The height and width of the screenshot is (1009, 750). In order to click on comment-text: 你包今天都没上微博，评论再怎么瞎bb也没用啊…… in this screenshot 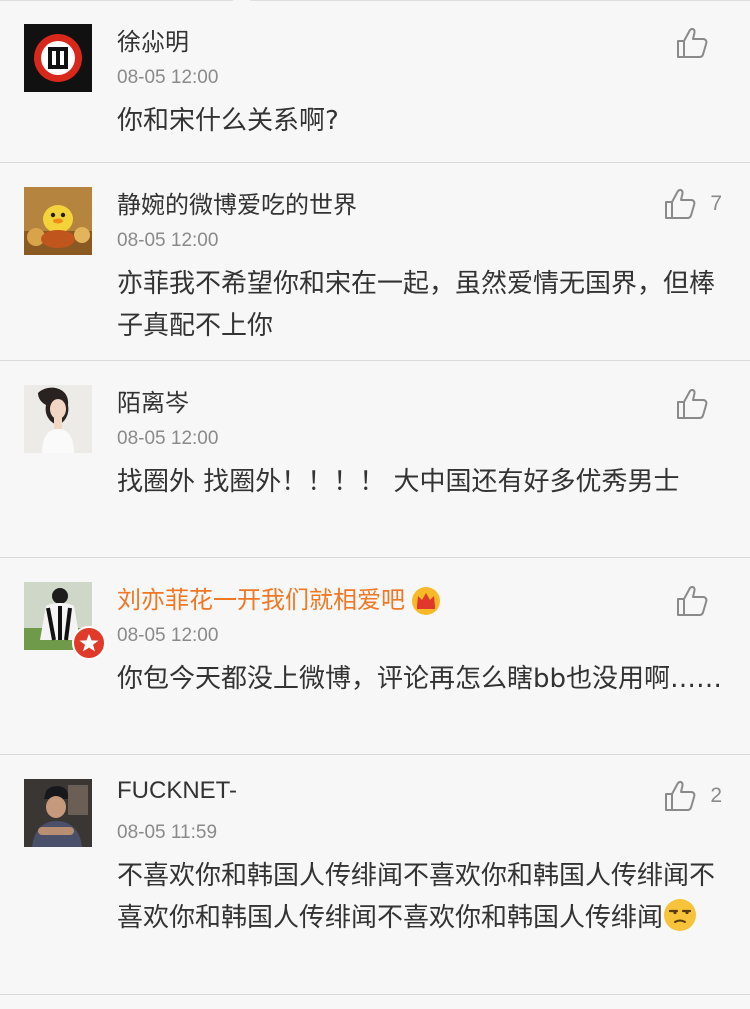, I will do `click(420, 679)`.